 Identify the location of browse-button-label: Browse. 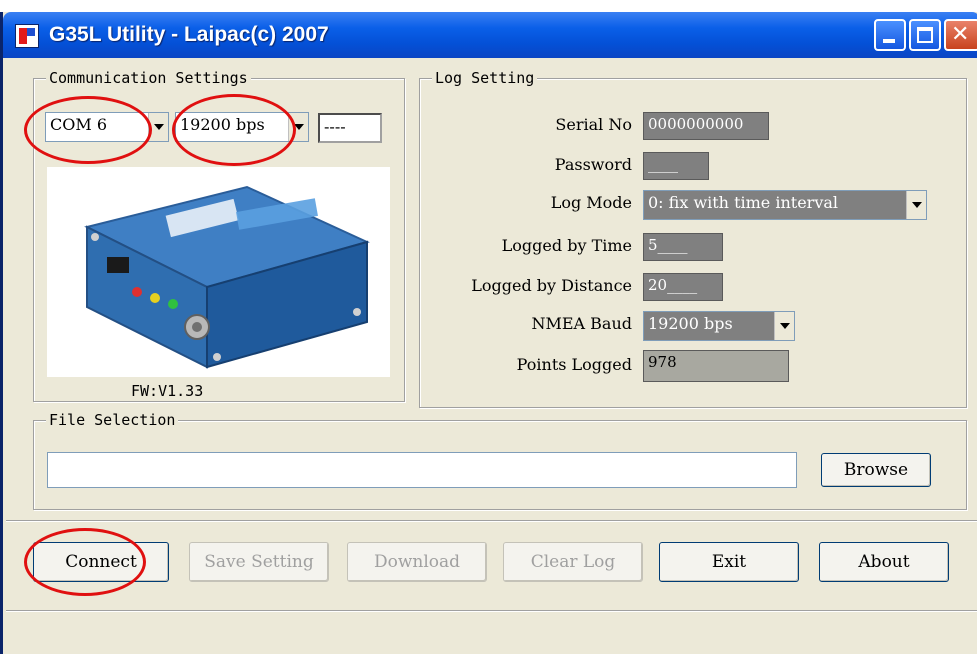
(876, 470).